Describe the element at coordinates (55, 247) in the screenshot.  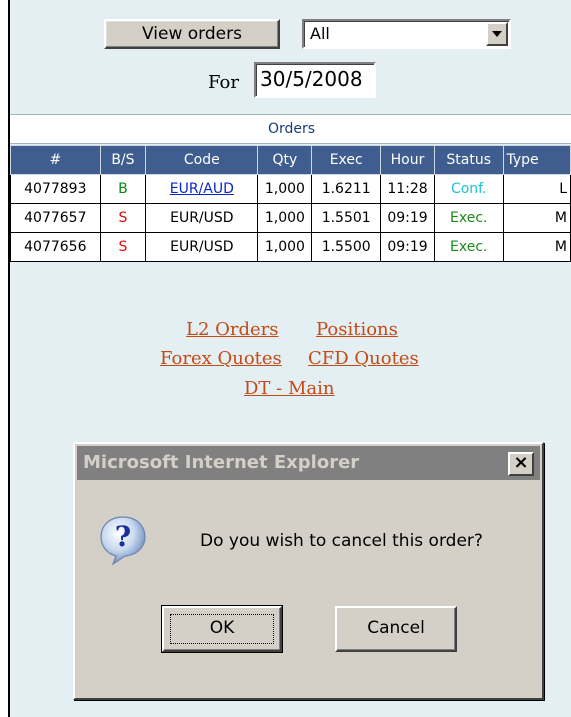
I see `order-id: 4077656` at that location.